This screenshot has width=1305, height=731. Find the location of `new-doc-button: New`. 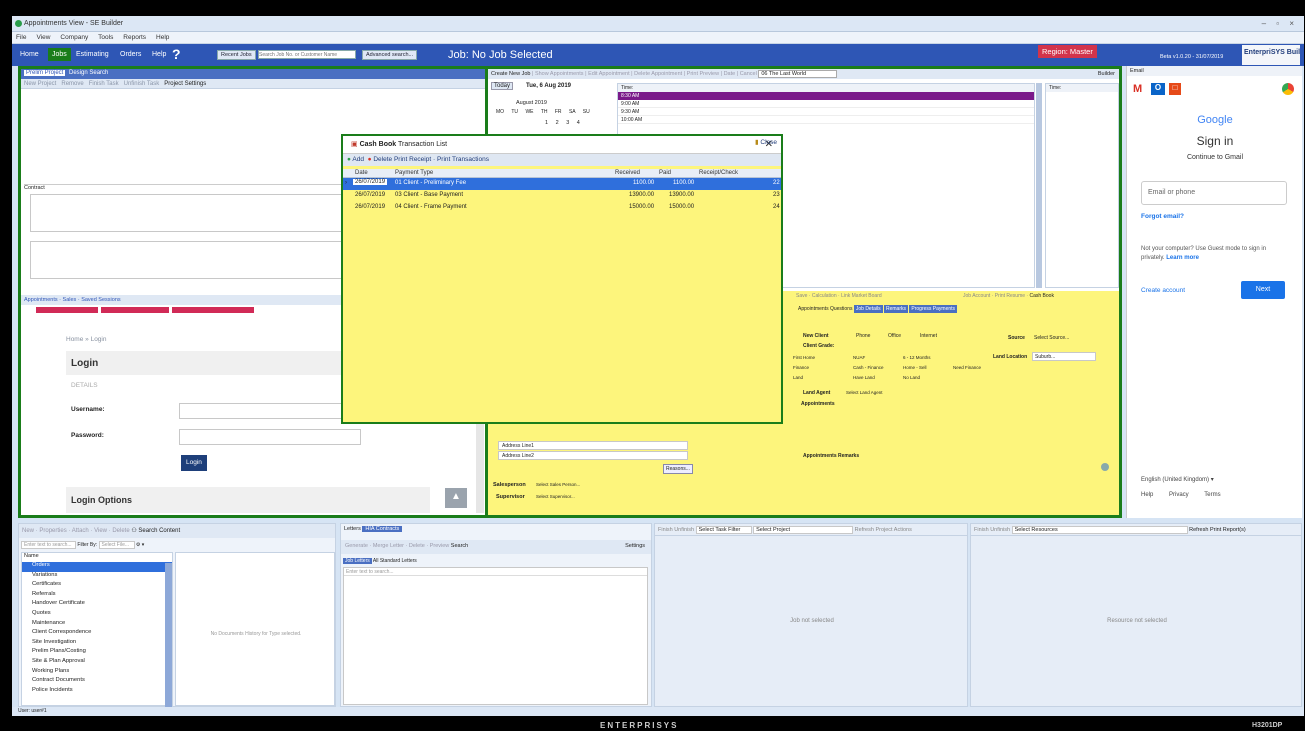

new-doc-button: New is located at coordinates (28, 531).